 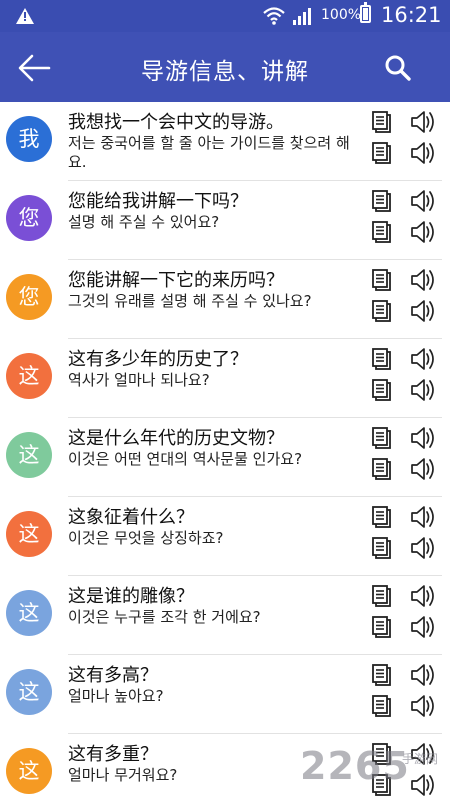 What do you see at coordinates (225, 694) in the screenshot?
I see `list-item: 这这有多高？ 얼마나 높아요?` at bounding box center [225, 694].